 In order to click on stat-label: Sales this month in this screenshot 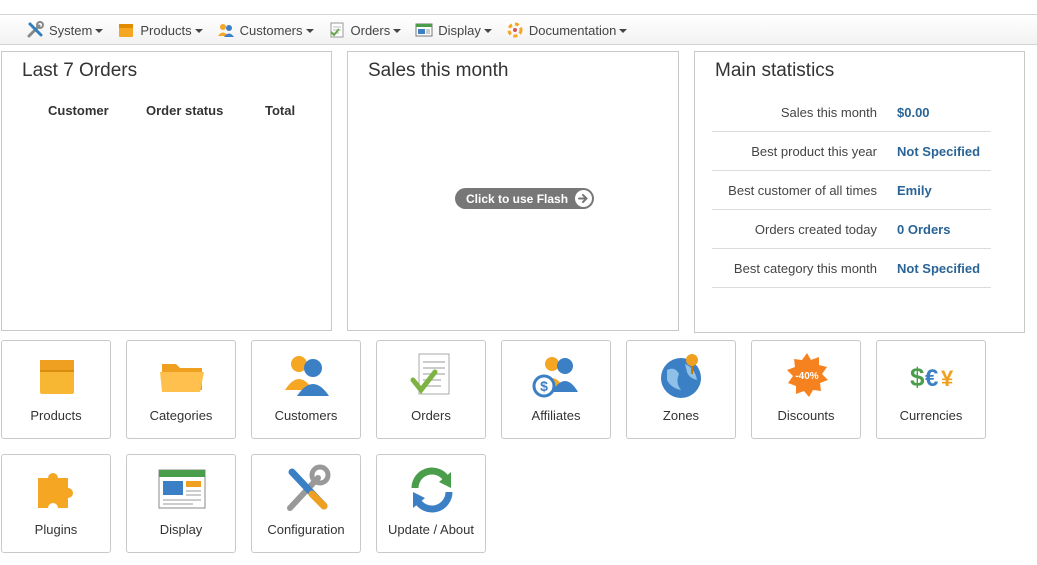, I will do `click(828, 112)`.